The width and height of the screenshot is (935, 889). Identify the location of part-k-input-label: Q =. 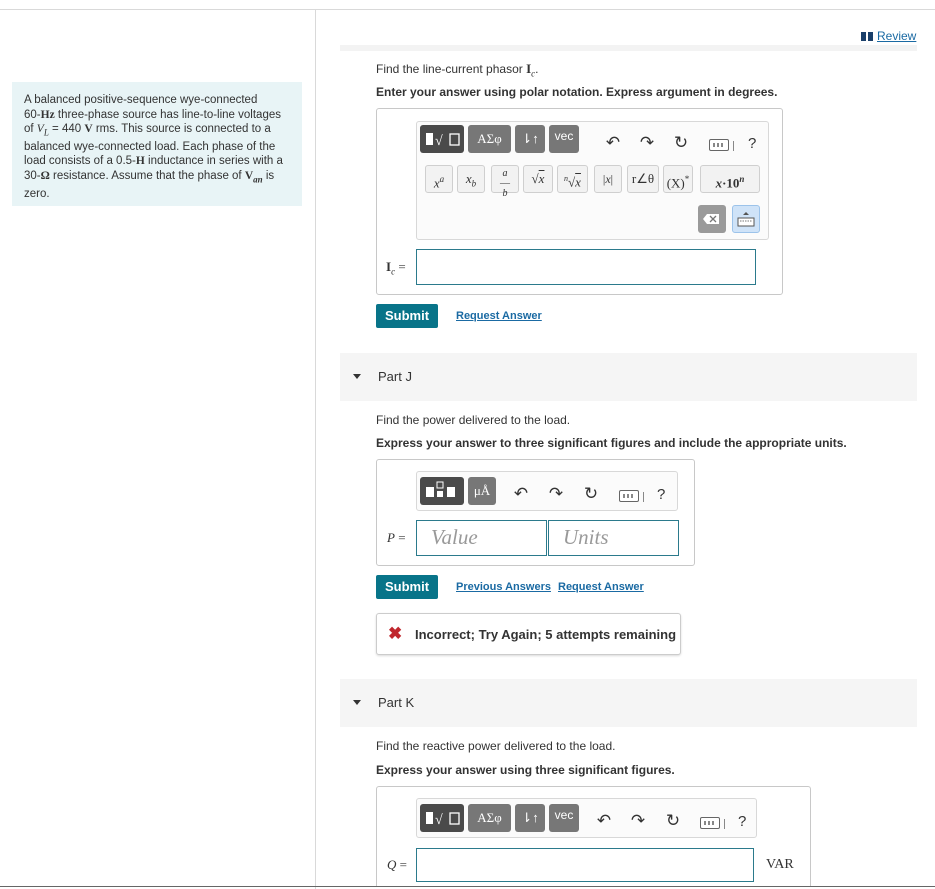
(397, 864).